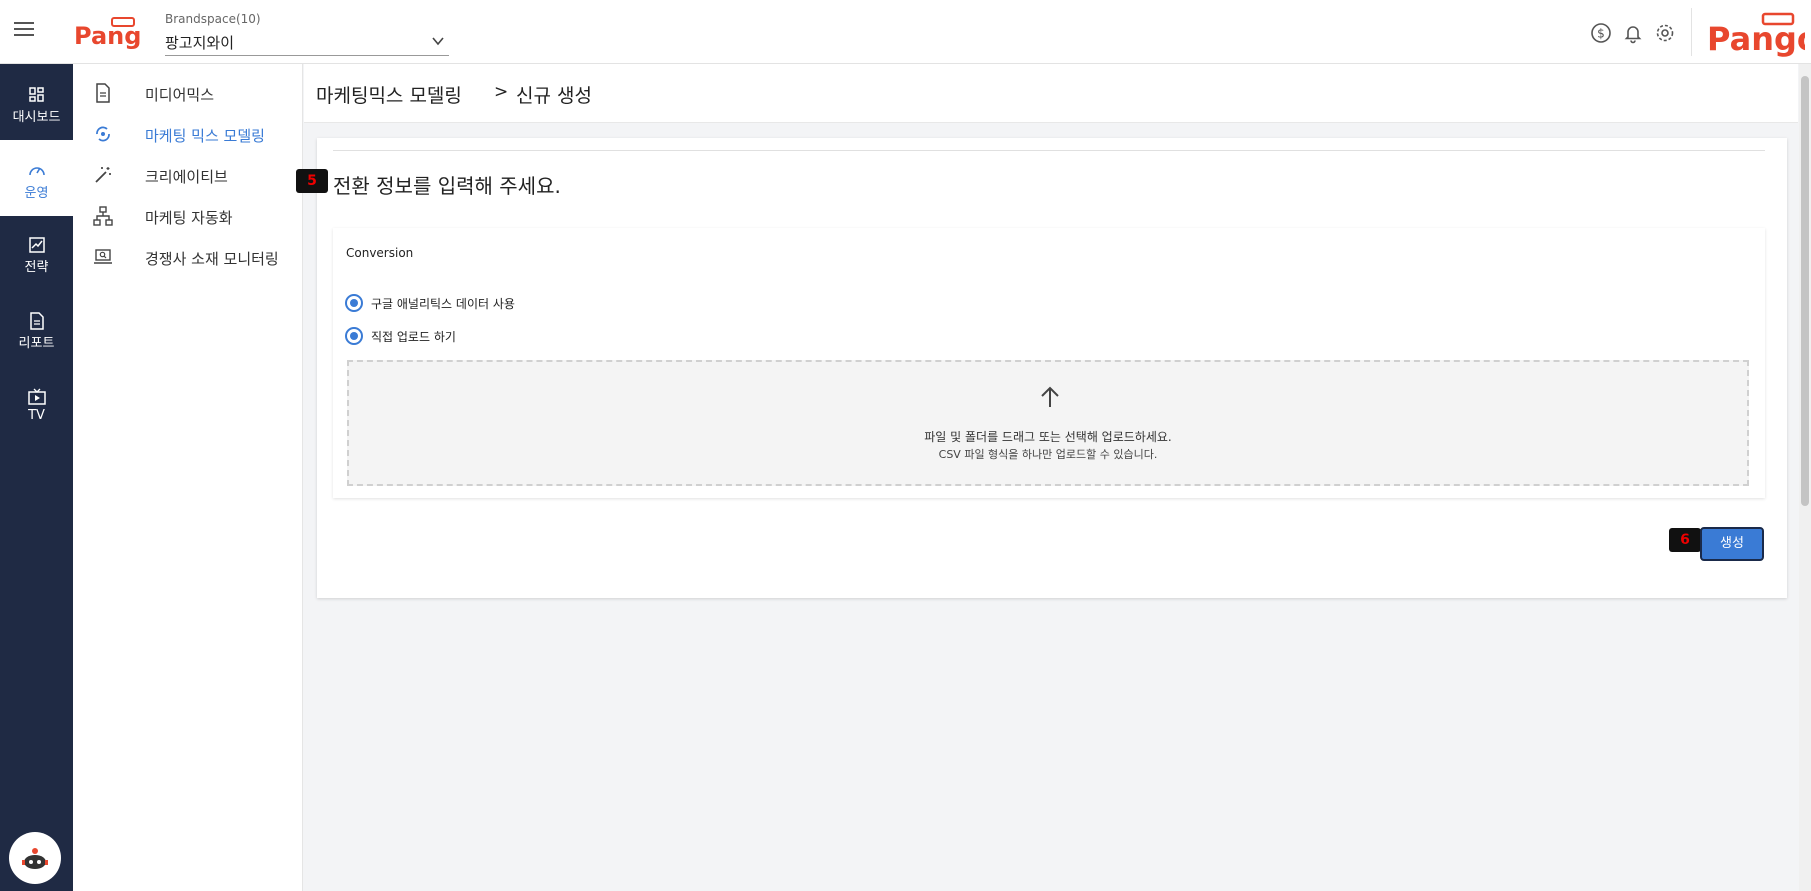  What do you see at coordinates (413, 337) in the screenshot?
I see `radio-label: 직접 업로드 하기` at bounding box center [413, 337].